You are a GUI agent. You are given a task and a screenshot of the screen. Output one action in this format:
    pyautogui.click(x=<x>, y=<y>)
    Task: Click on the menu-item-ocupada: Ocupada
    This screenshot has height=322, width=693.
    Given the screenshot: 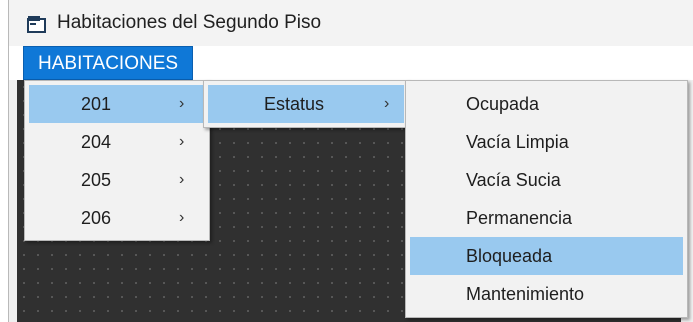 What is the action you would take?
    pyautogui.click(x=546, y=104)
    